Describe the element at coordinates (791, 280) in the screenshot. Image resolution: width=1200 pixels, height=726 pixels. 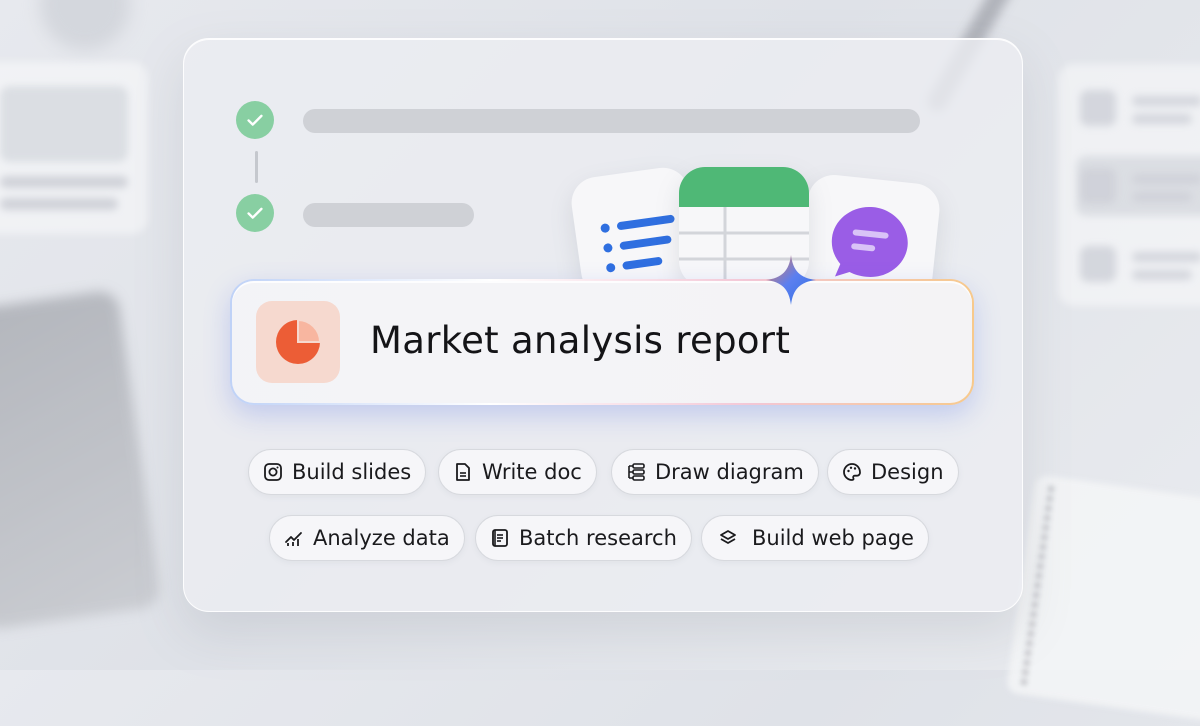
I see `ai-sparkle-icon` at that location.